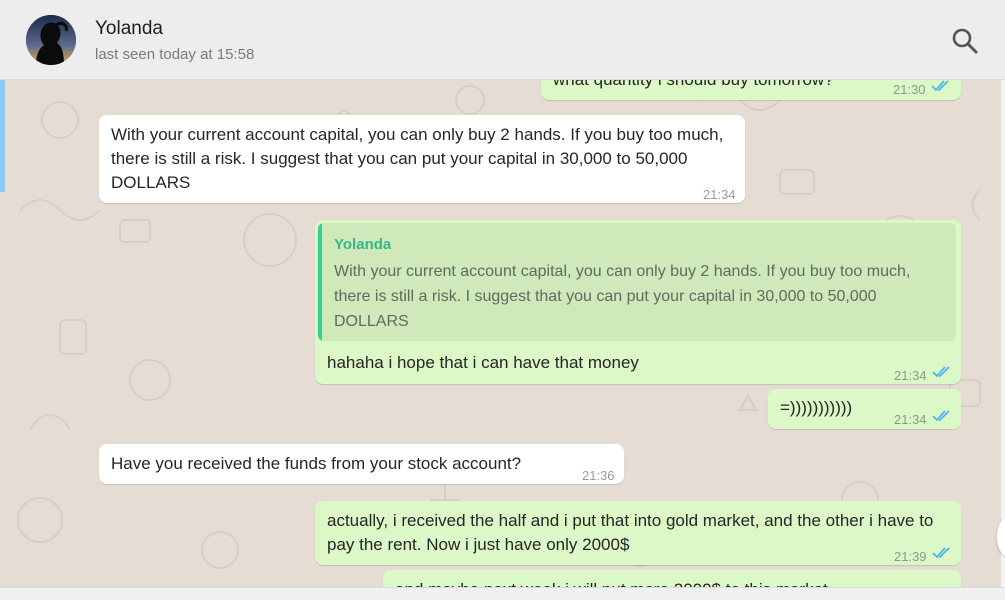  I want to click on quote-accent-bar, so click(320, 282).